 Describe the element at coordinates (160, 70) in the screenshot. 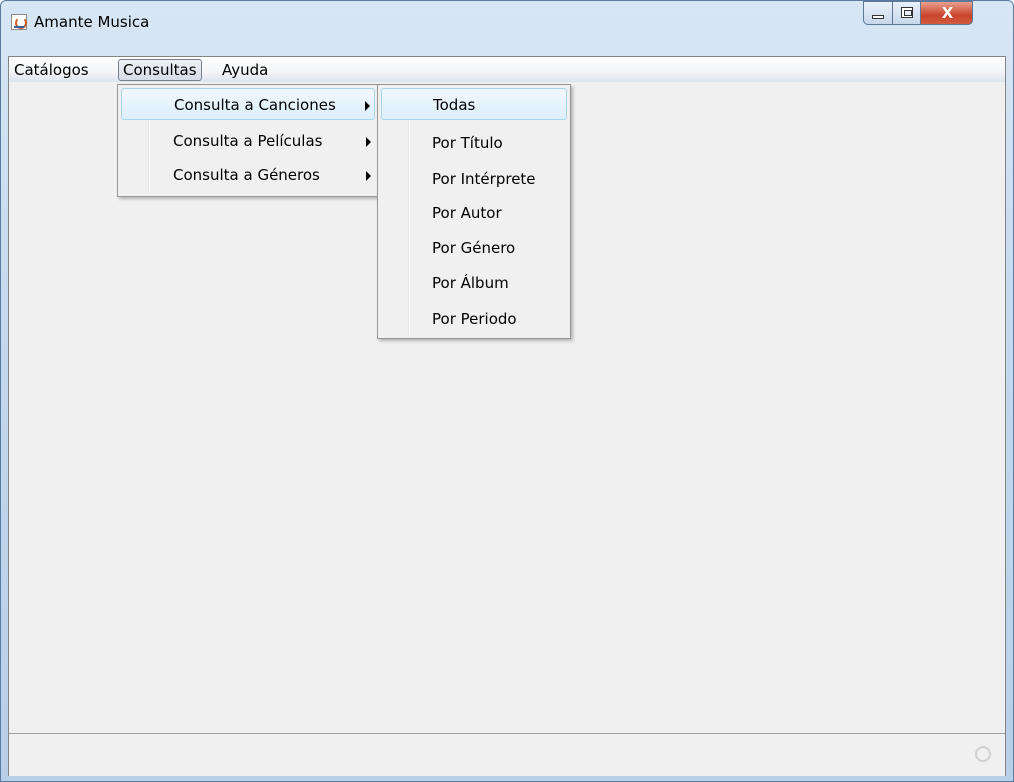

I see `menu-consultas: Consultas` at that location.